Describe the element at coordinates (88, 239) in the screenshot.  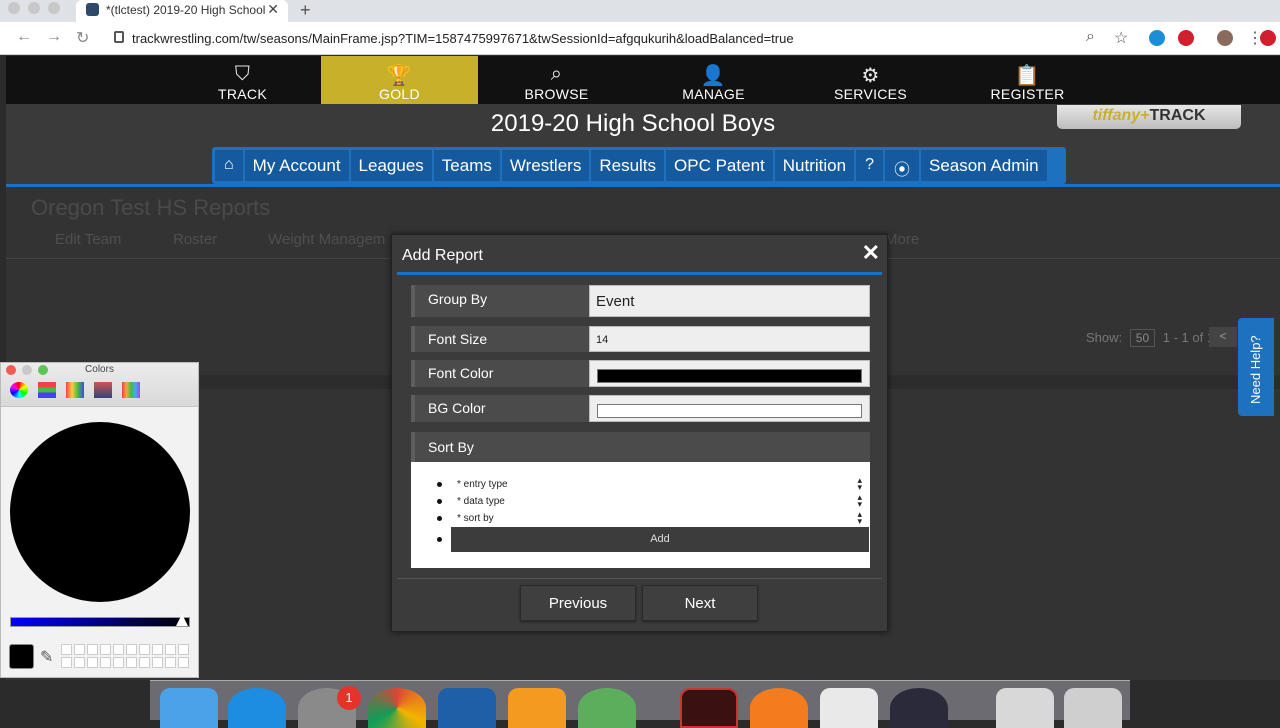
I see `bg-link-edit-team: Edit Team` at that location.